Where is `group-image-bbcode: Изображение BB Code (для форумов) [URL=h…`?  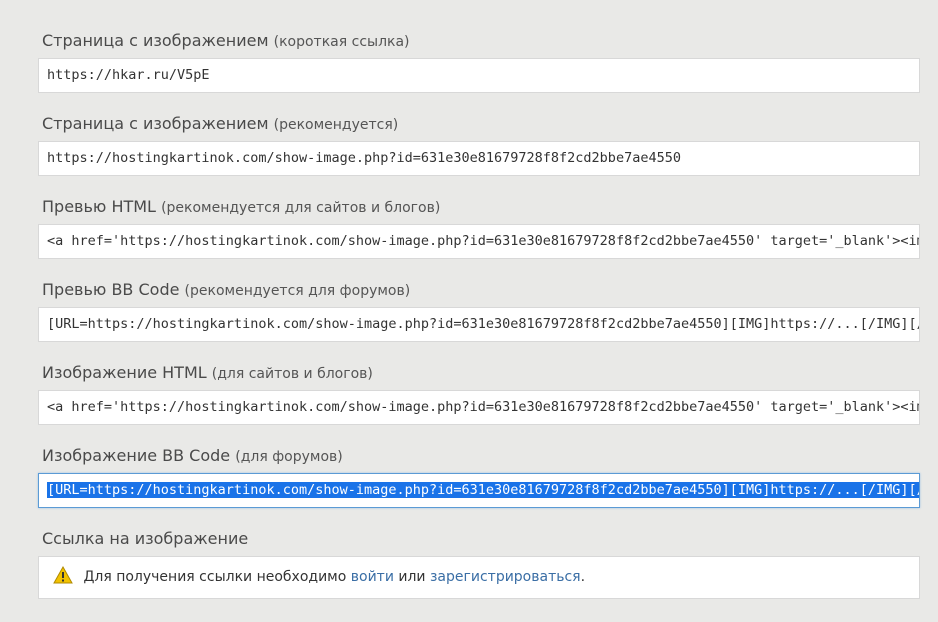
group-image-bbcode: Изображение BB Code (для форумов) [URL=h… is located at coordinates (479, 461).